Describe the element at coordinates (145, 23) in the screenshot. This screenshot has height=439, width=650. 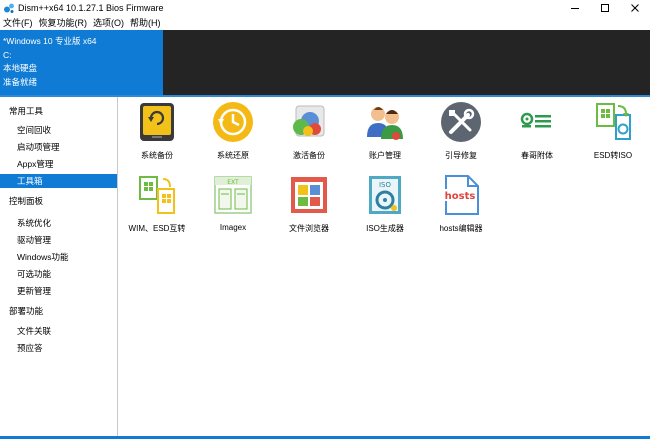
I see `menu-help: 帮助(H)` at that location.